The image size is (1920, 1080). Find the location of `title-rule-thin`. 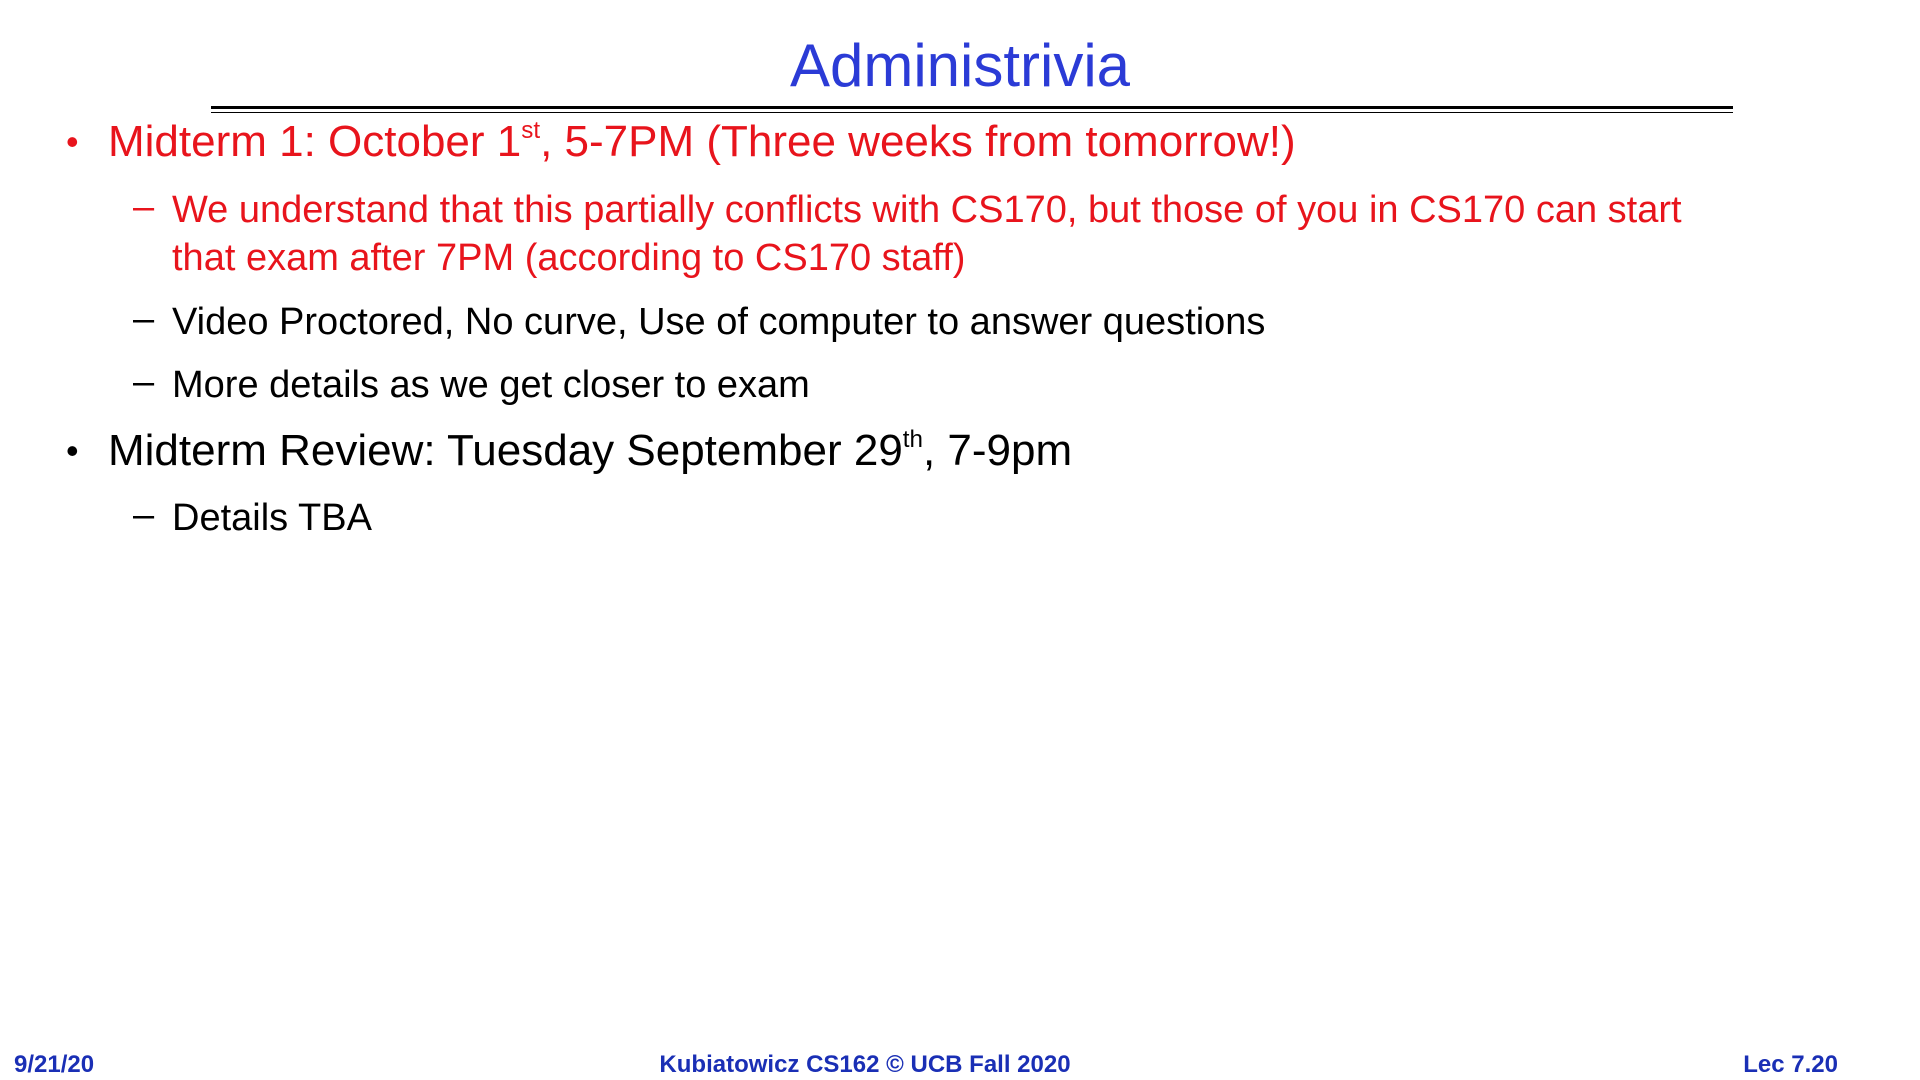

title-rule-thin is located at coordinates (972, 112).